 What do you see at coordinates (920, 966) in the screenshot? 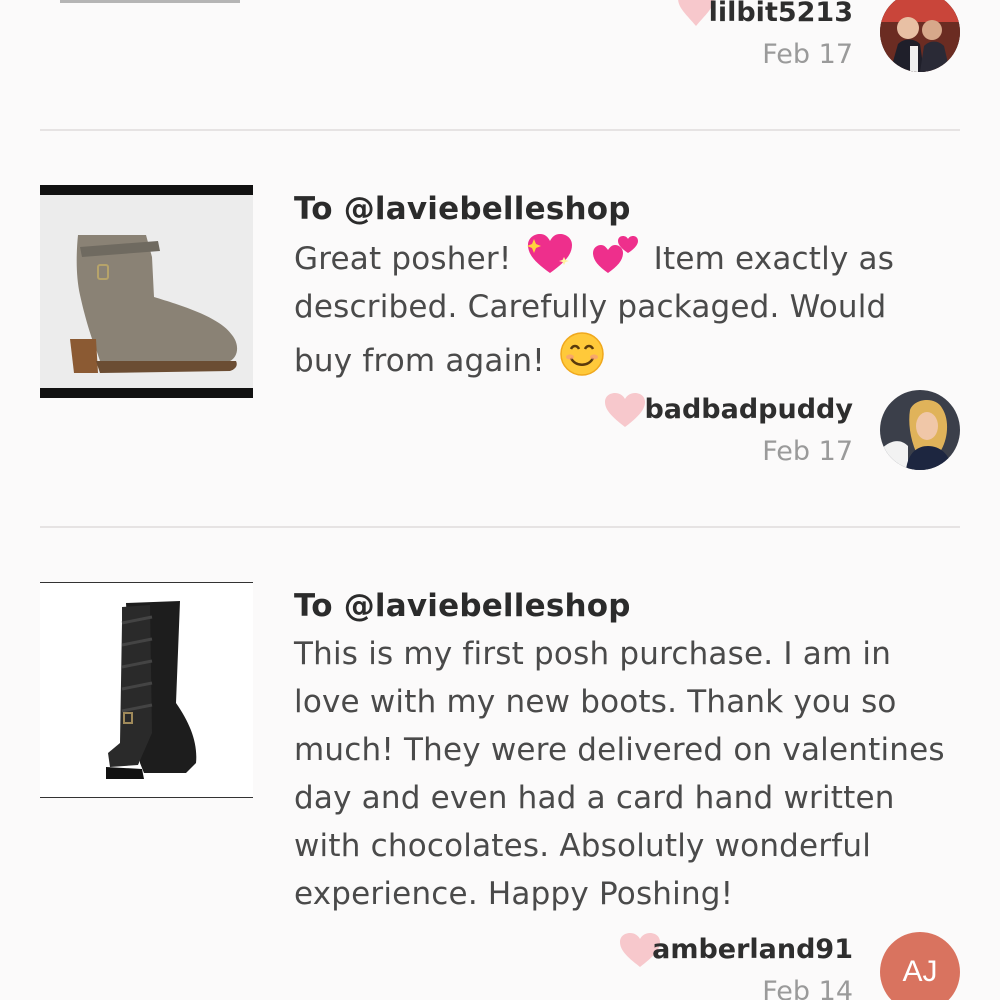
I see `avatar: AJ` at bounding box center [920, 966].